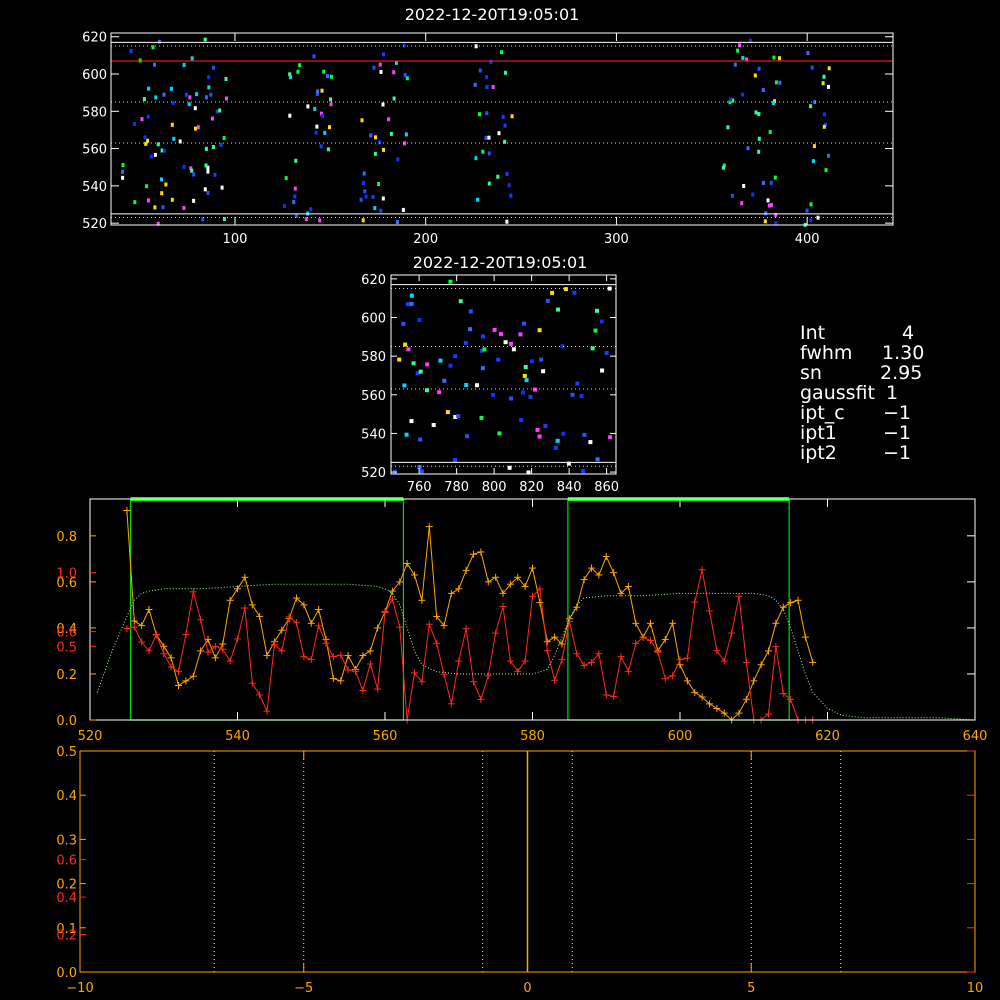 This screenshot has height=1000, width=1000. I want to click on info-row-gaussfit: gaussfit 1, so click(862, 393).